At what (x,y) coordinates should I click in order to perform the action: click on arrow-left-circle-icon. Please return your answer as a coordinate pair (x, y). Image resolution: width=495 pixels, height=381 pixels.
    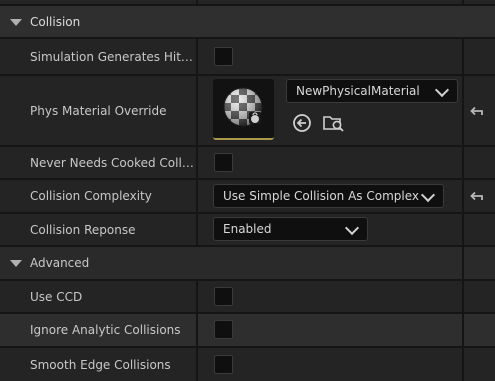
    Looking at the image, I should click on (302, 123).